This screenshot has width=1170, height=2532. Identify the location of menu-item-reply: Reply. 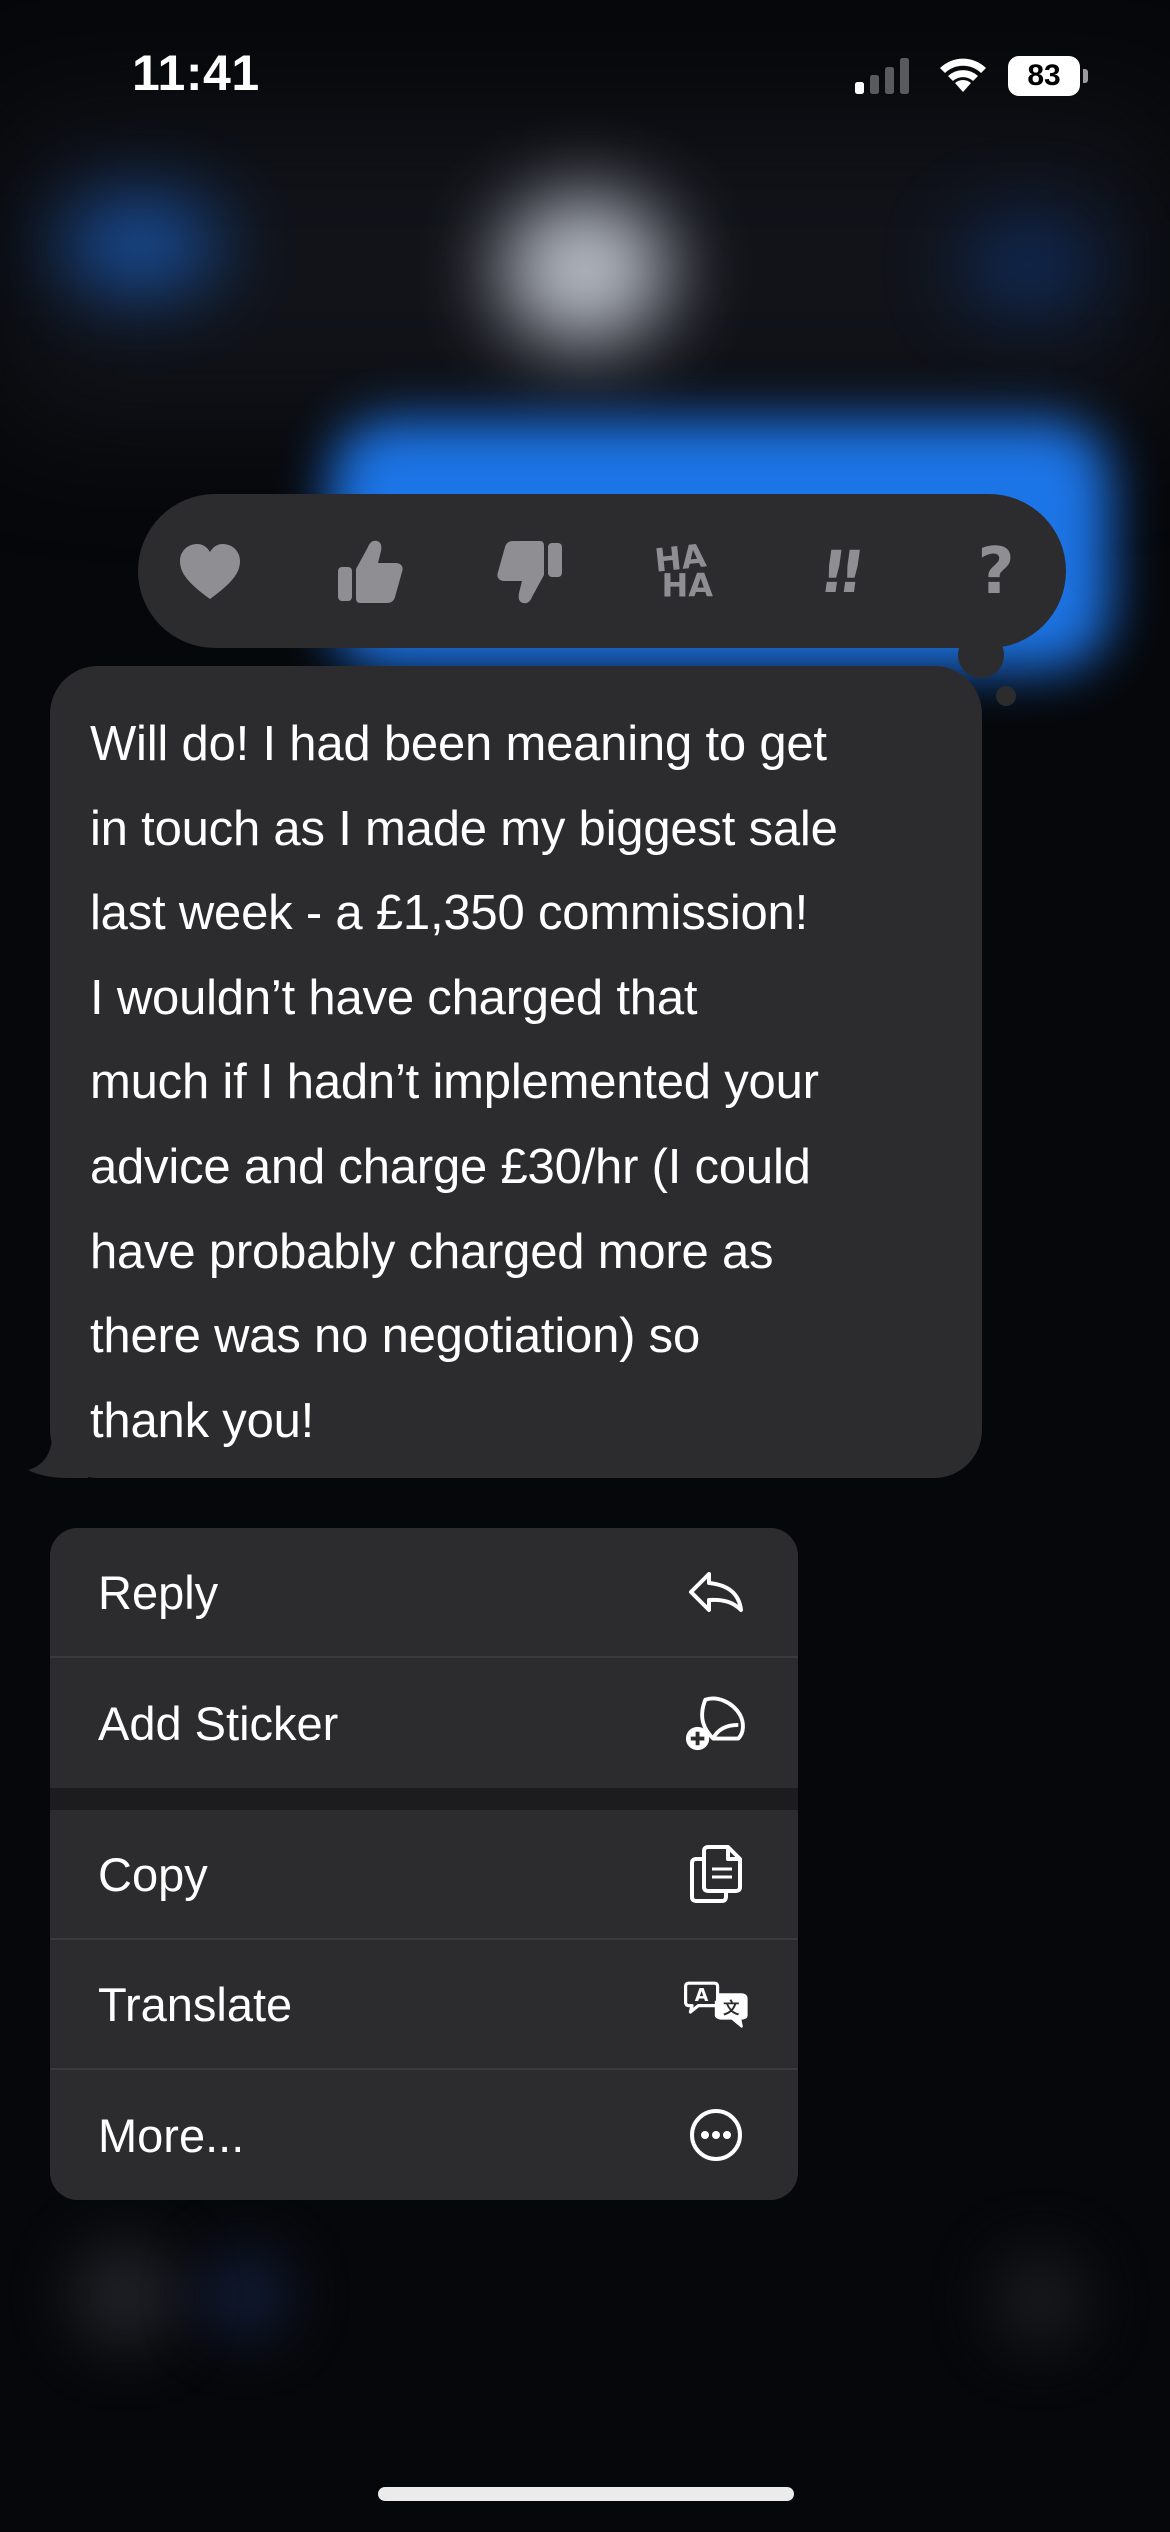
(424, 1593).